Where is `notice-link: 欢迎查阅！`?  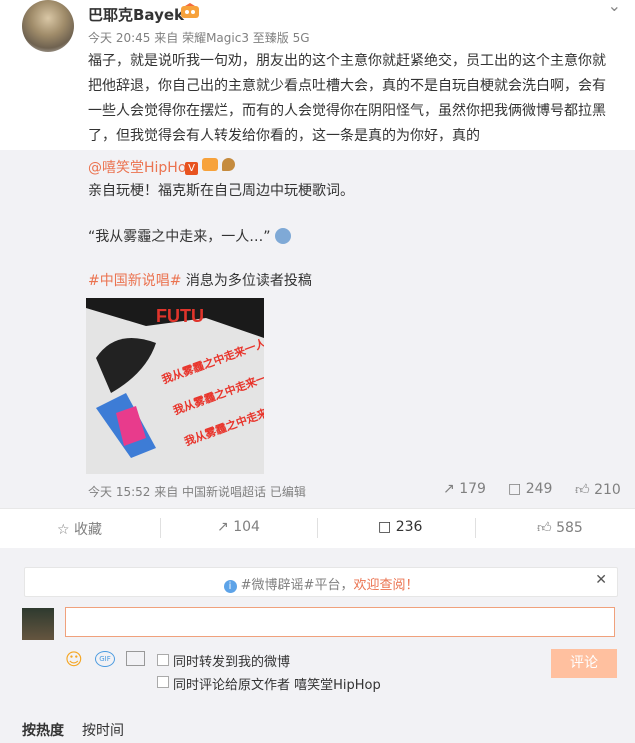
notice-link: 欢迎查阅！ is located at coordinates (385, 585).